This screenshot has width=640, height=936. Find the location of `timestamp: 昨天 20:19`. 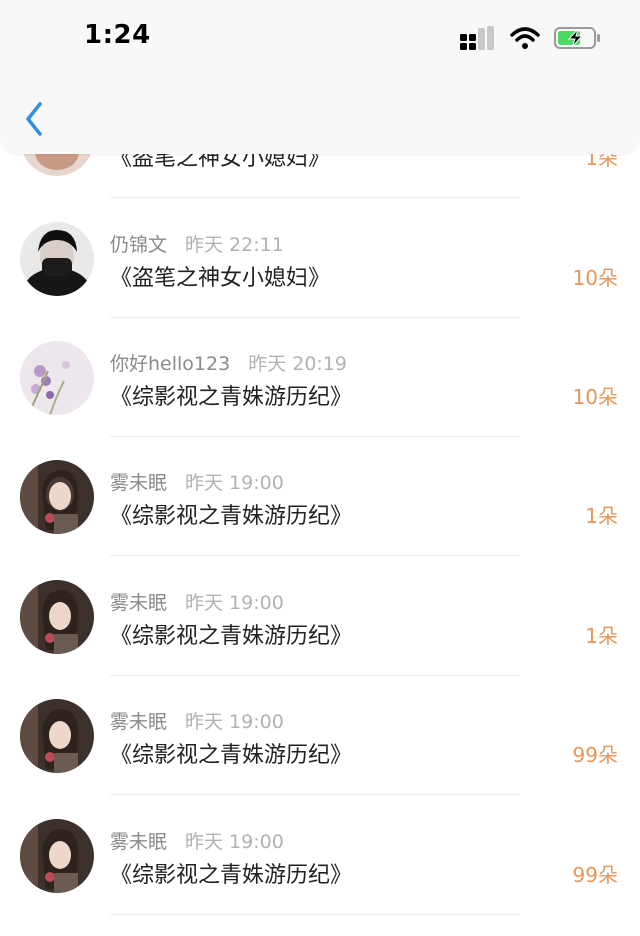

timestamp: 昨天 20:19 is located at coordinates (297, 364).